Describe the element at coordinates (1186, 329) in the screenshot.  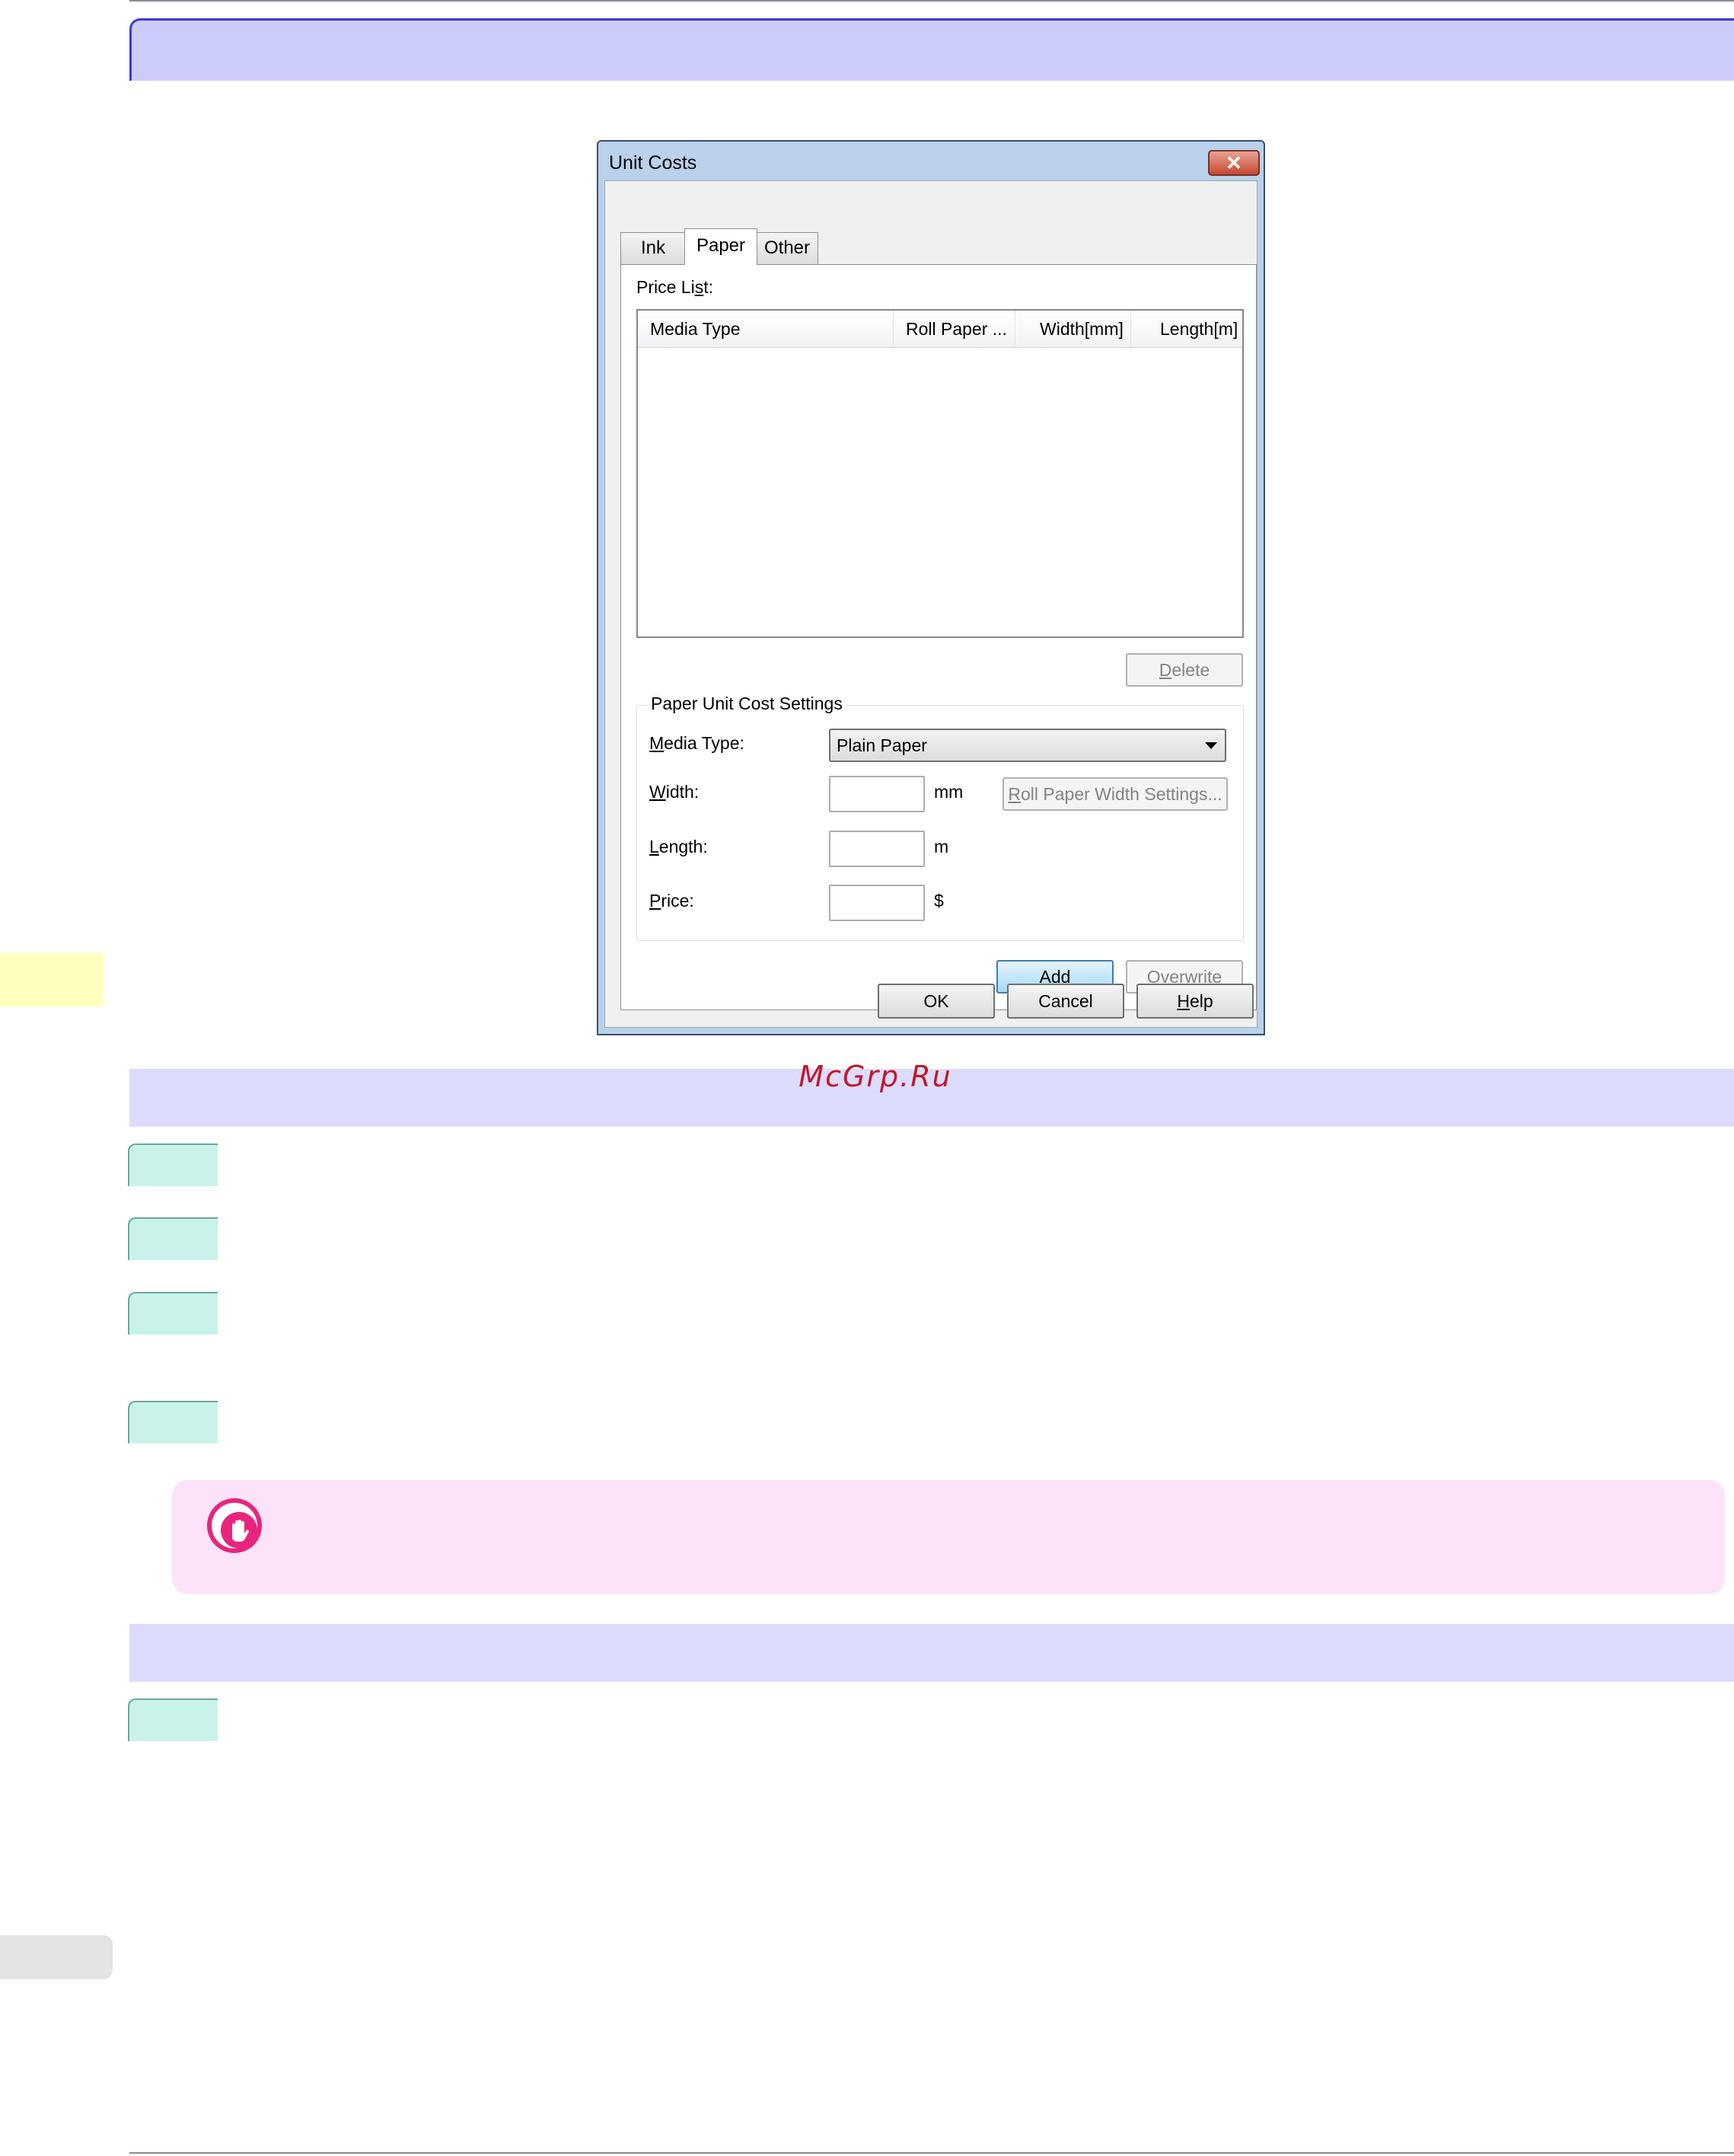
I see `column-length: Length[m]` at that location.